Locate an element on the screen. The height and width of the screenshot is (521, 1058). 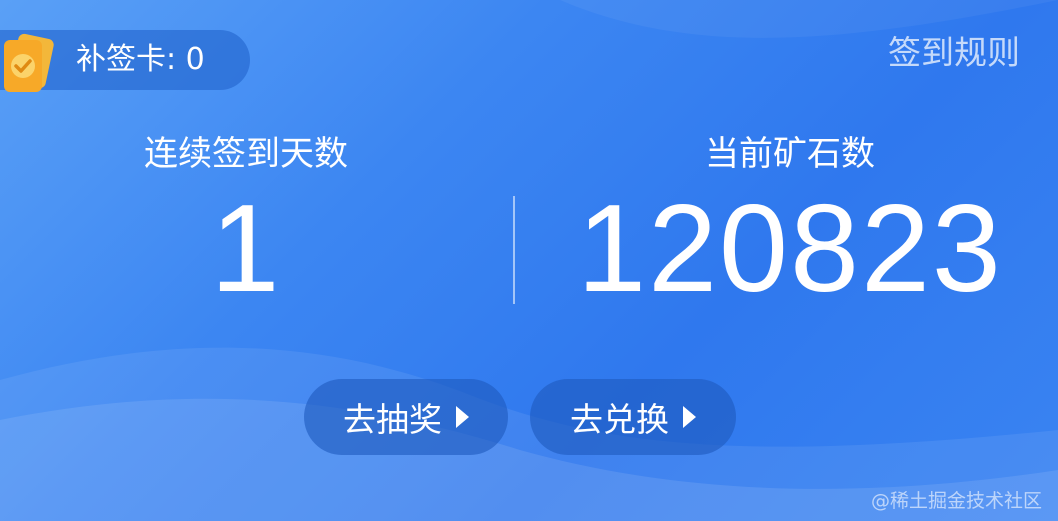
watermark-text: @稀土掘金技术社区 is located at coordinates (956, 501).